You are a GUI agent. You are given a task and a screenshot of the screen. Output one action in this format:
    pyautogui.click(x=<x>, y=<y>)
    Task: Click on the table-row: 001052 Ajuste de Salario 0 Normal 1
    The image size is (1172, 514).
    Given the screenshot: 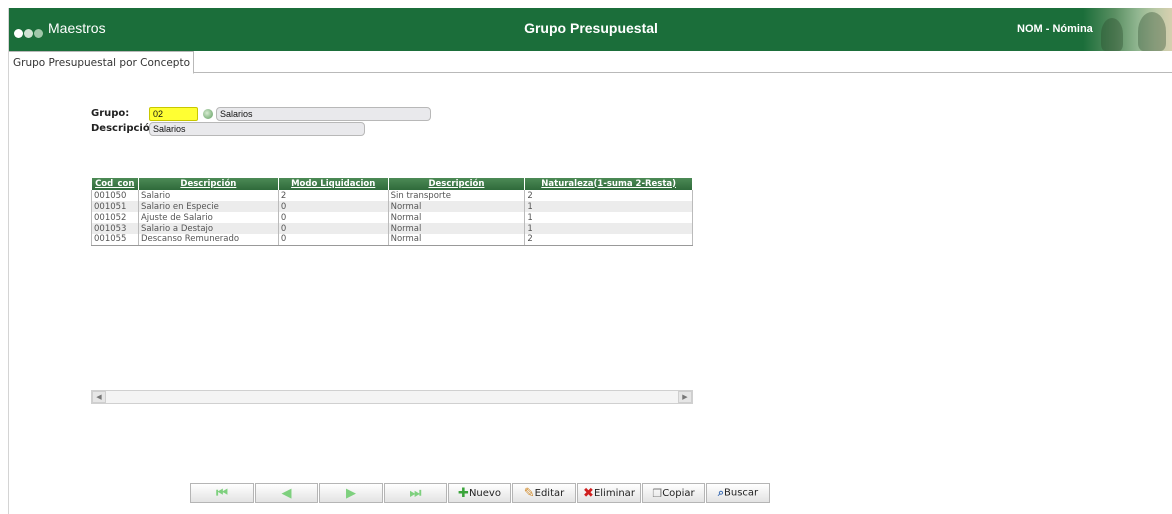 What is the action you would take?
    pyautogui.click(x=392, y=217)
    